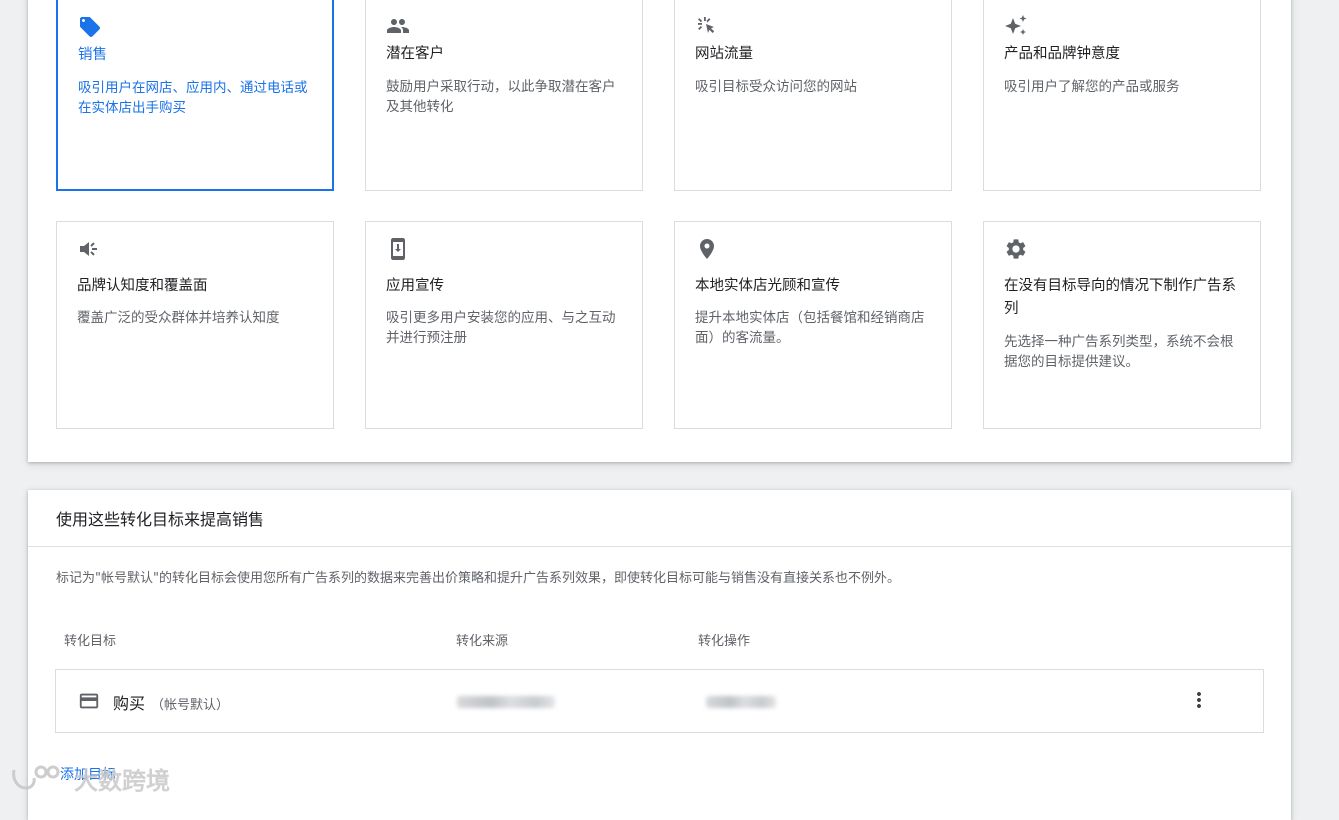  I want to click on goal-description: 吸引目标受众访问您的网站, so click(776, 87).